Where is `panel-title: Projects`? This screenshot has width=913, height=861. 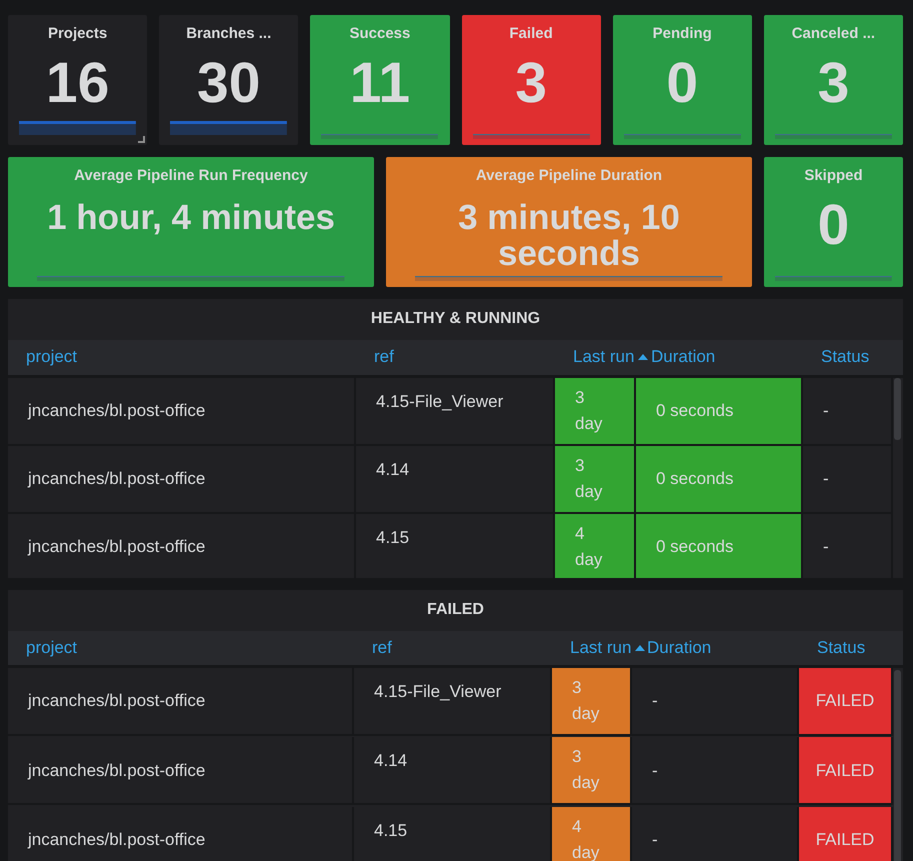 panel-title: Projects is located at coordinates (78, 34).